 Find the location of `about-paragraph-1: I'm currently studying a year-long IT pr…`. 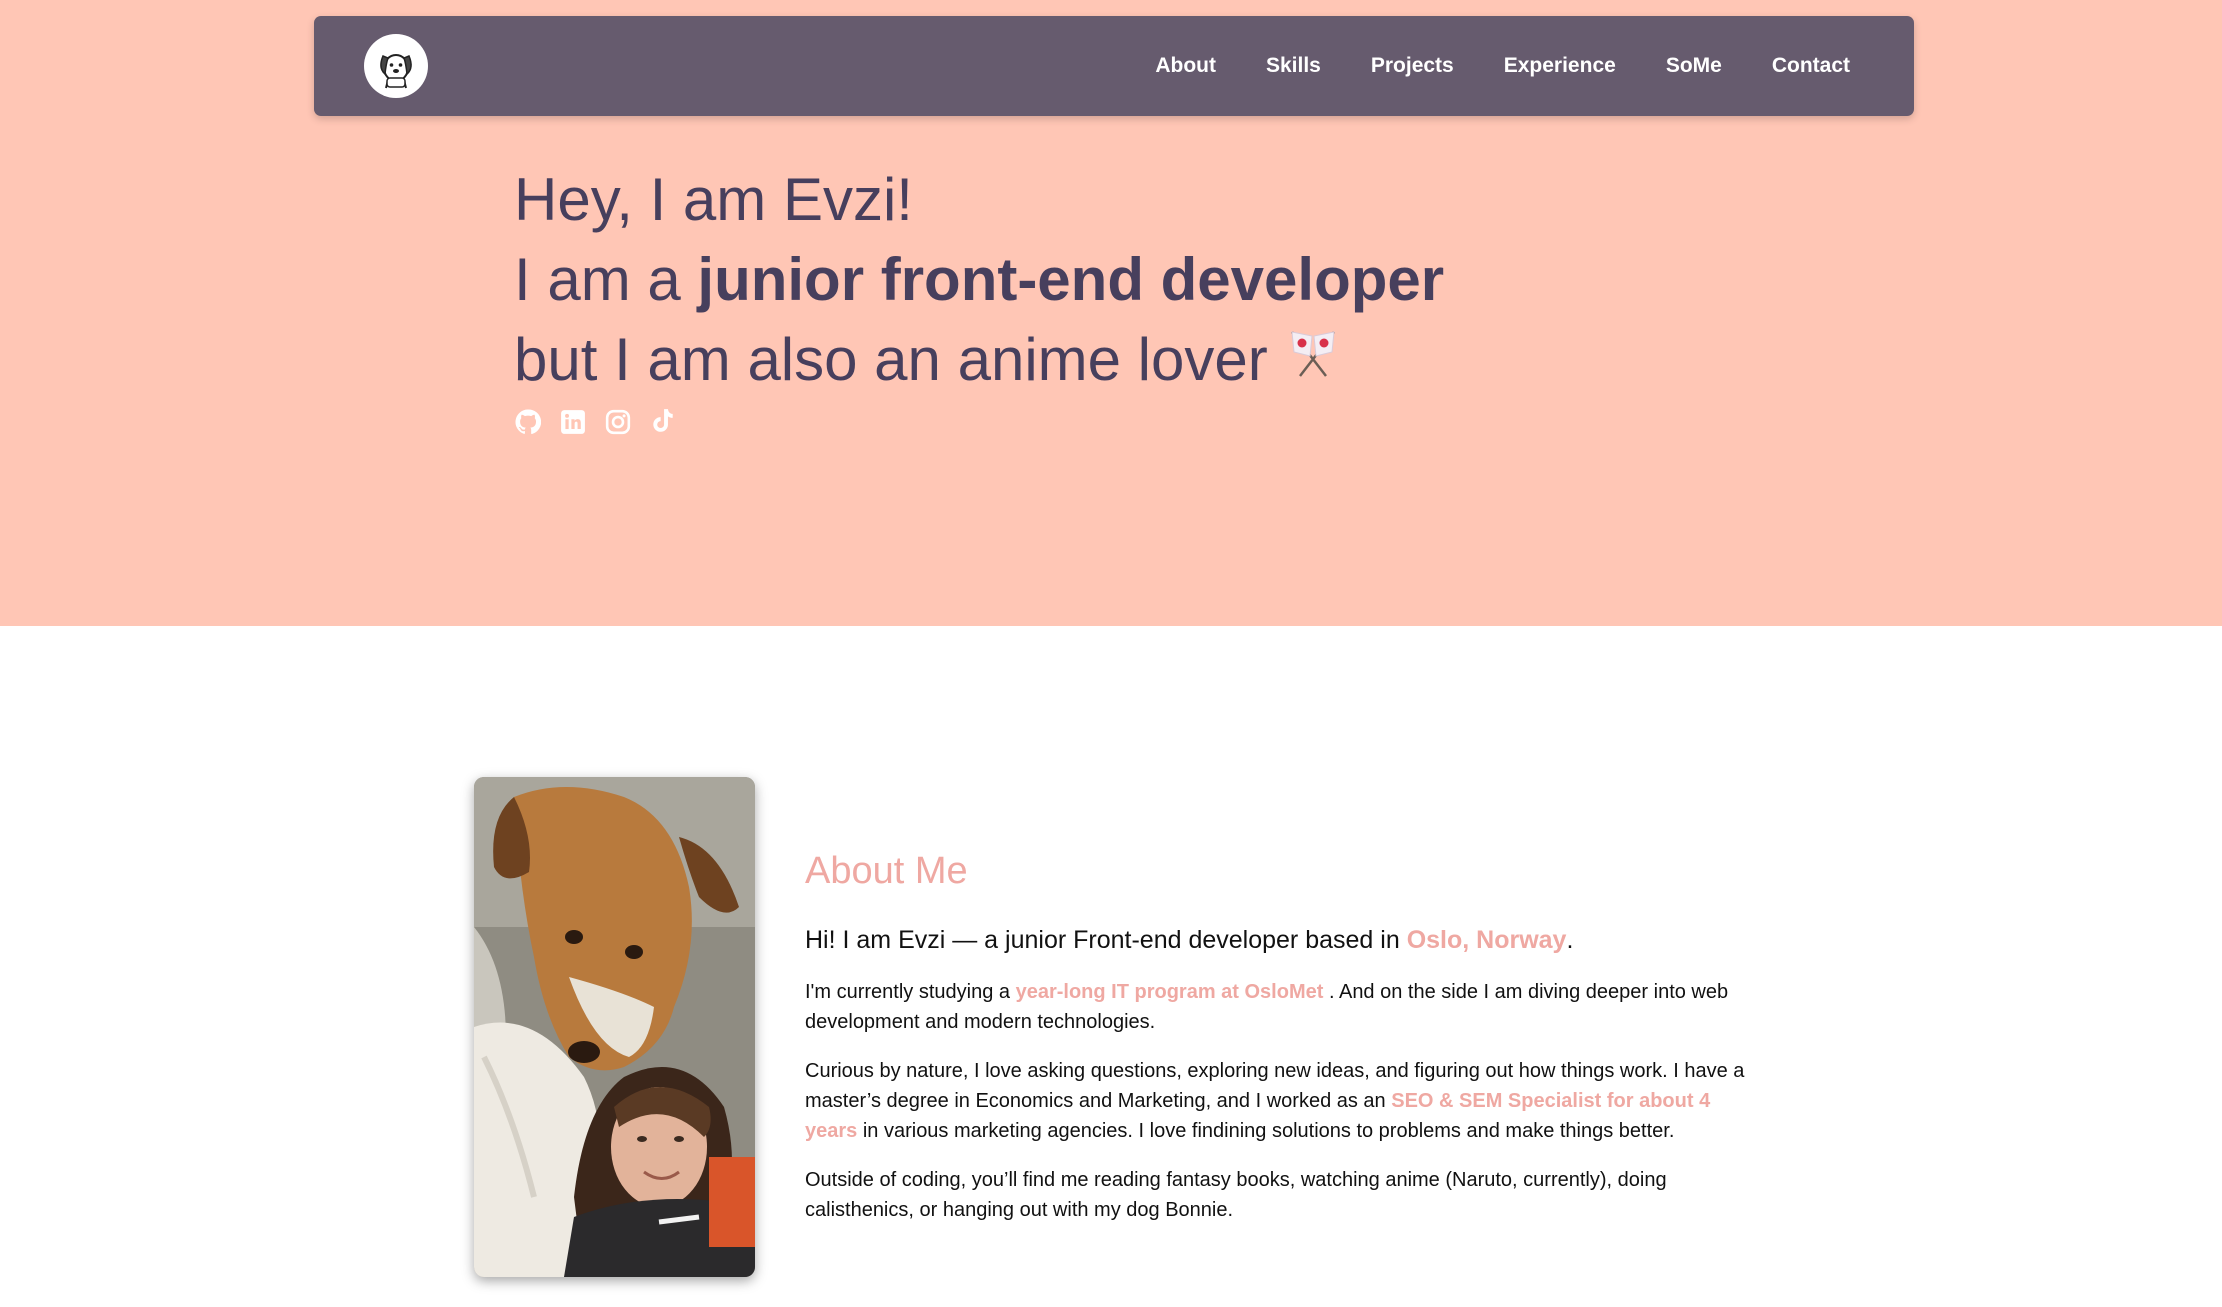

about-paragraph-1: I'm currently studying a year-long IT pr… is located at coordinates (1280, 1007).